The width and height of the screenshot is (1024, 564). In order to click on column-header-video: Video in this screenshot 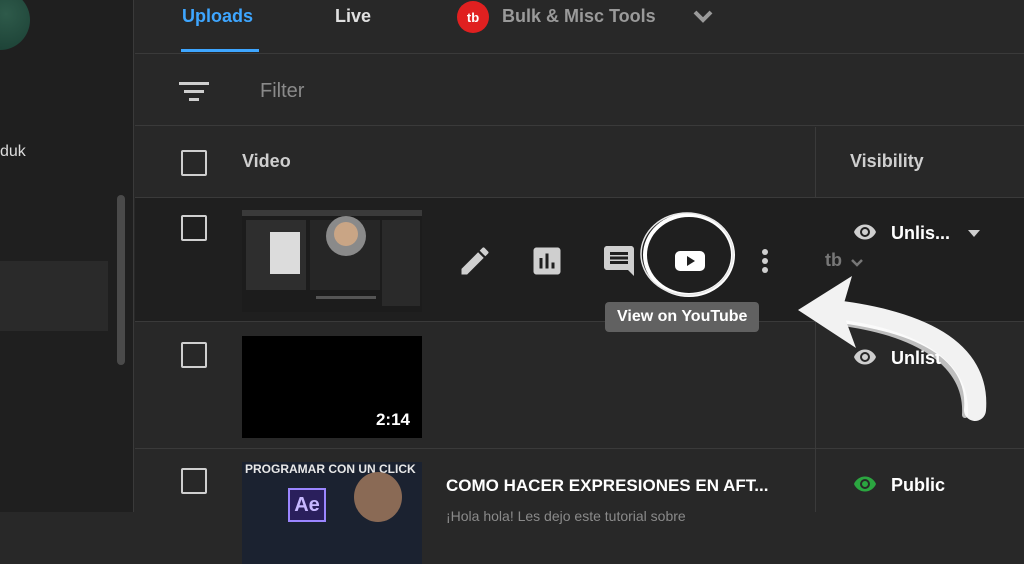, I will do `click(266, 161)`.